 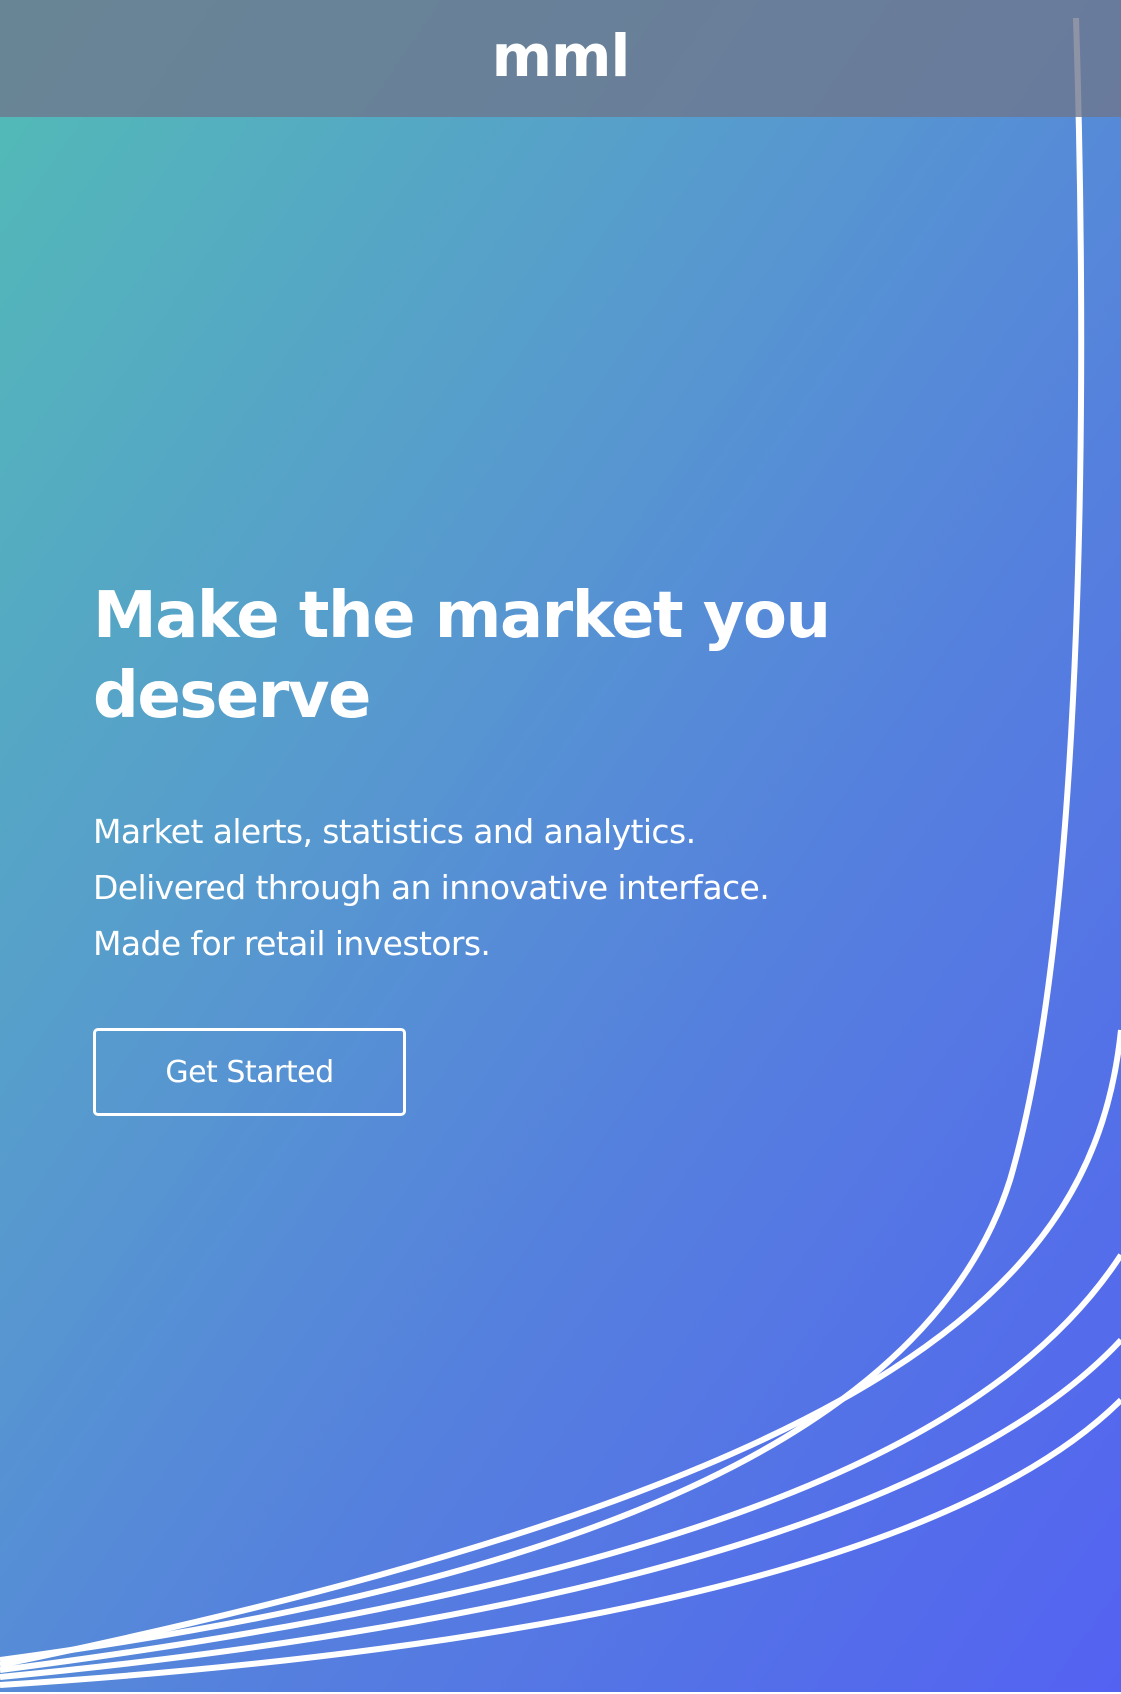 What do you see at coordinates (462, 656) in the screenshot?
I see `hero-headline: Make the market you deserve` at bounding box center [462, 656].